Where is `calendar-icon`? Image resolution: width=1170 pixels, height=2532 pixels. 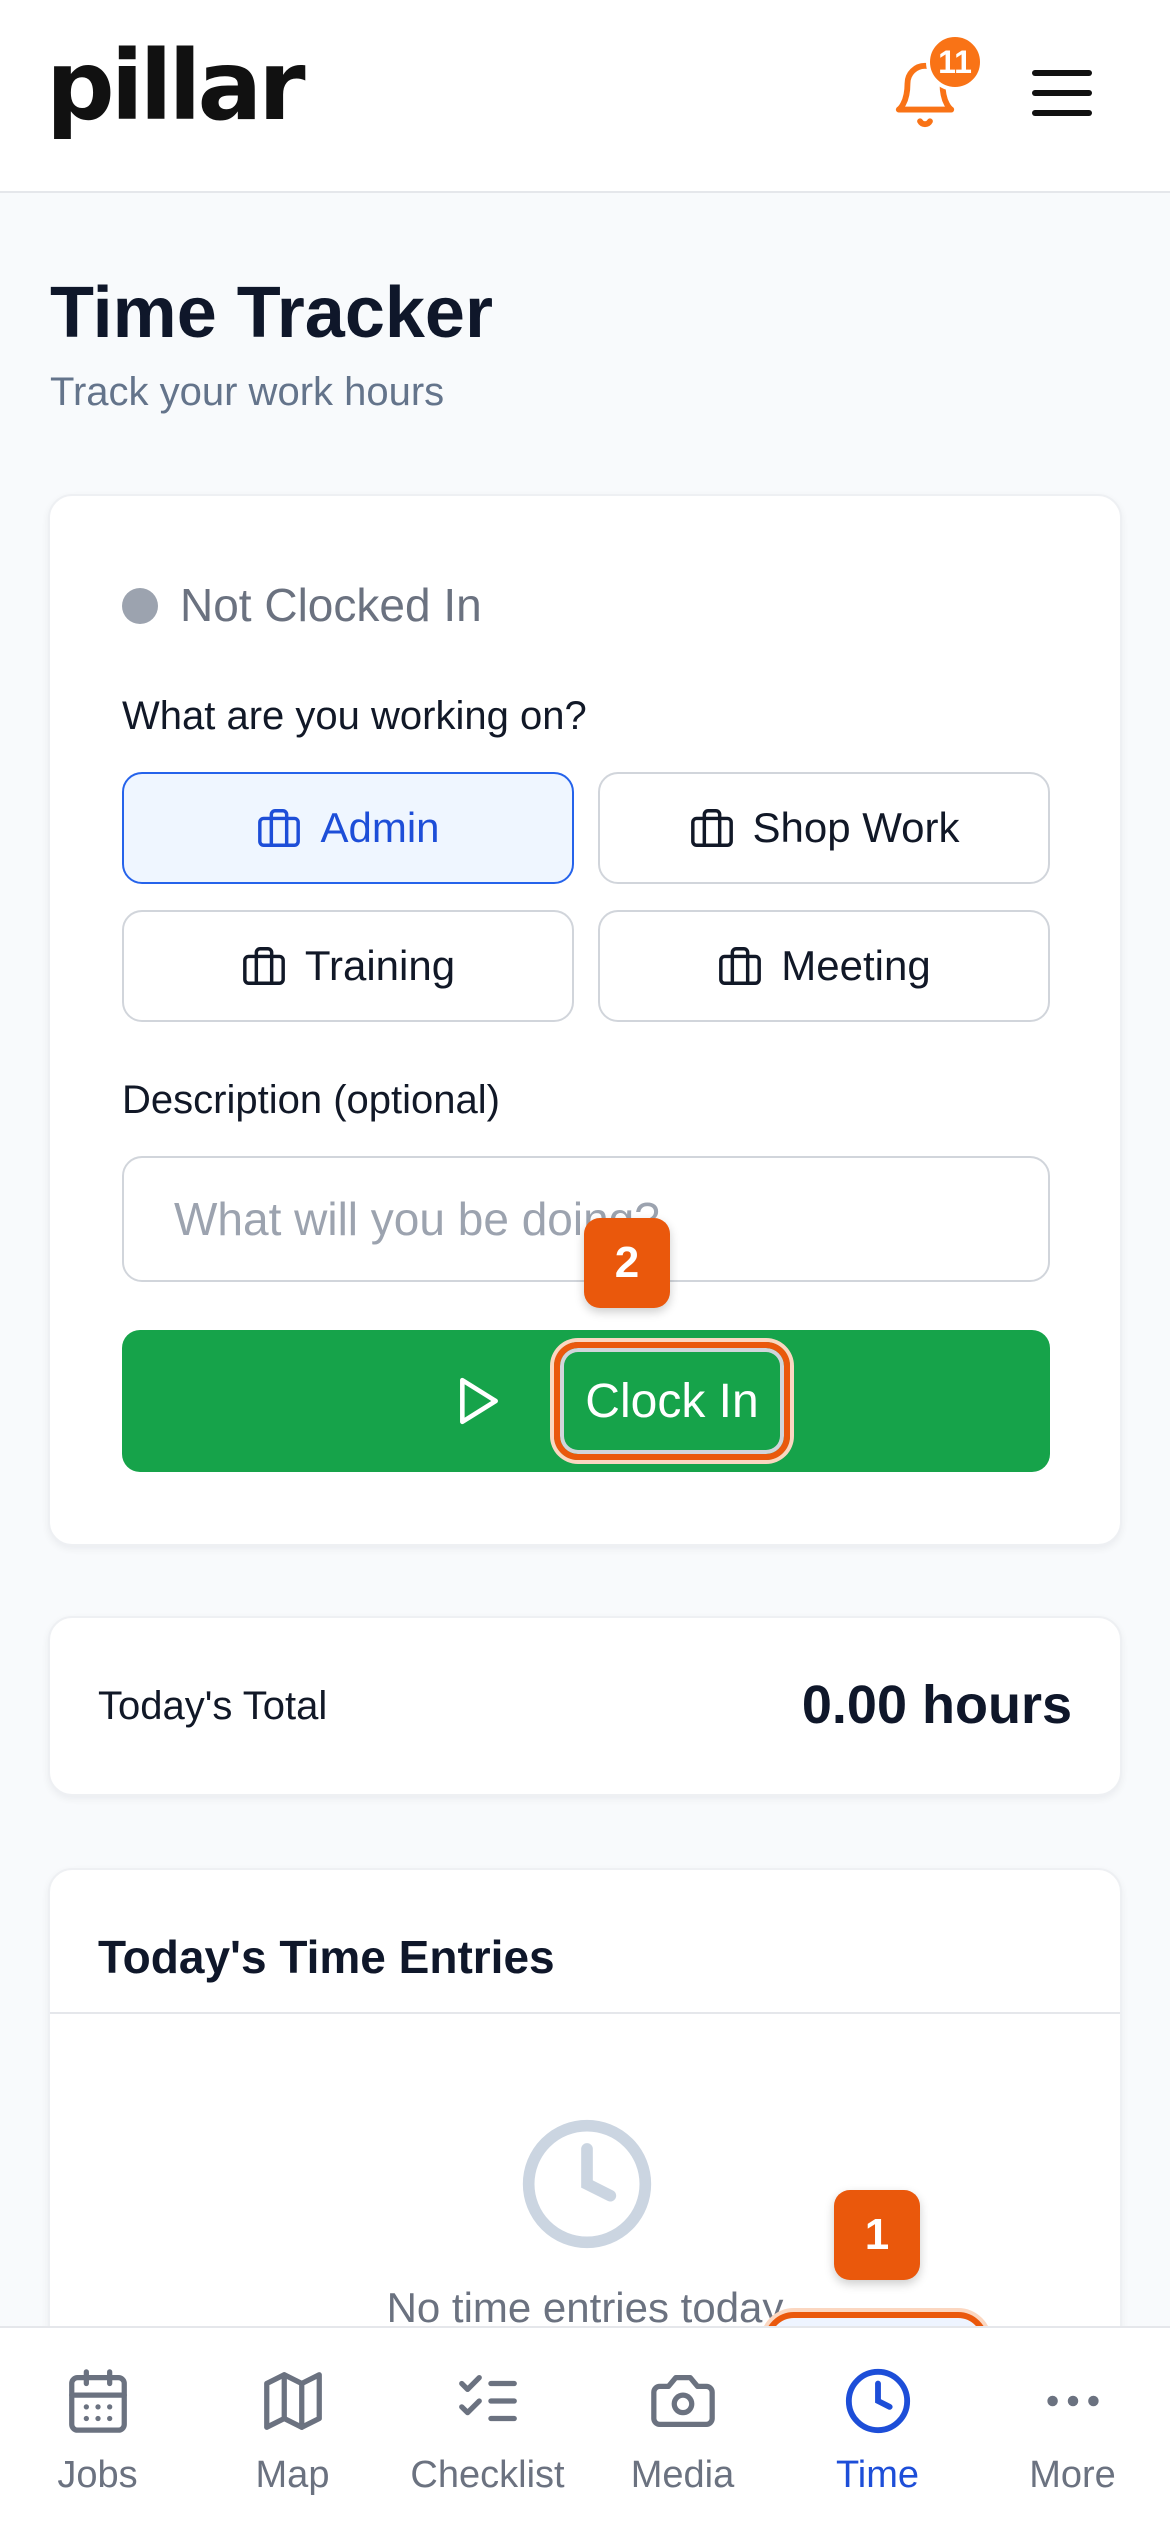 calendar-icon is located at coordinates (97, 2401).